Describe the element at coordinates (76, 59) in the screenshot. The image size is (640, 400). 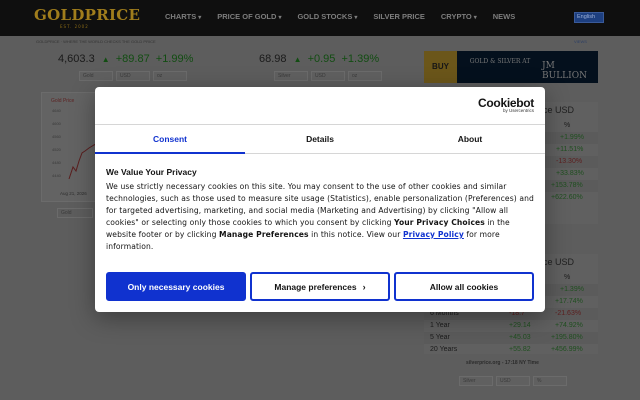
I see `gold-price: 4,603.3` at that location.